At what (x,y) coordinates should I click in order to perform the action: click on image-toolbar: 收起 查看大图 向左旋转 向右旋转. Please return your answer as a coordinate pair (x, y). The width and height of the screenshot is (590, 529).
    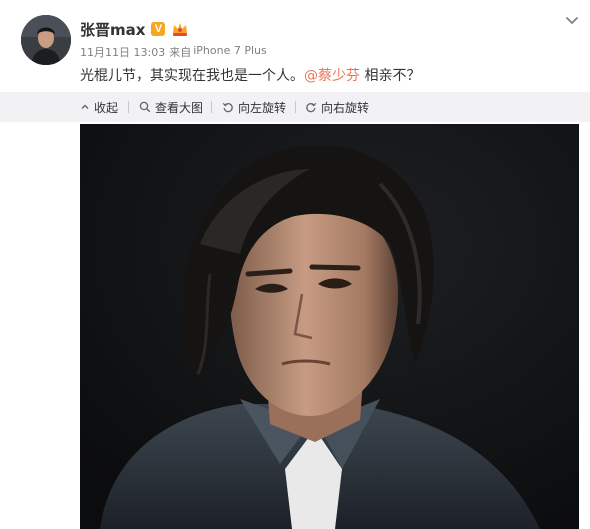
    Looking at the image, I should click on (295, 107).